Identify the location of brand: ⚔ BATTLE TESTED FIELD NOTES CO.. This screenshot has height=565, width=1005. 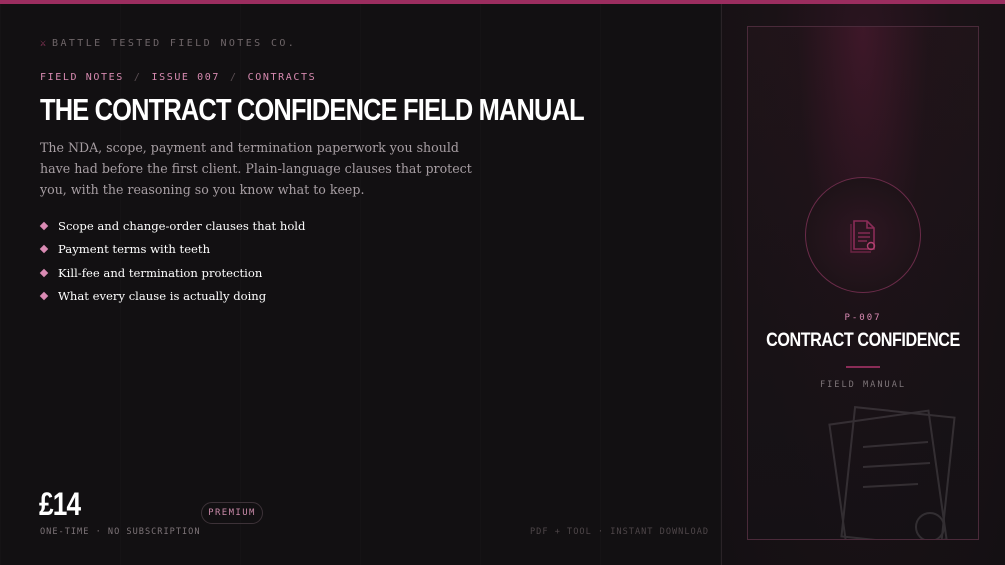
(168, 43).